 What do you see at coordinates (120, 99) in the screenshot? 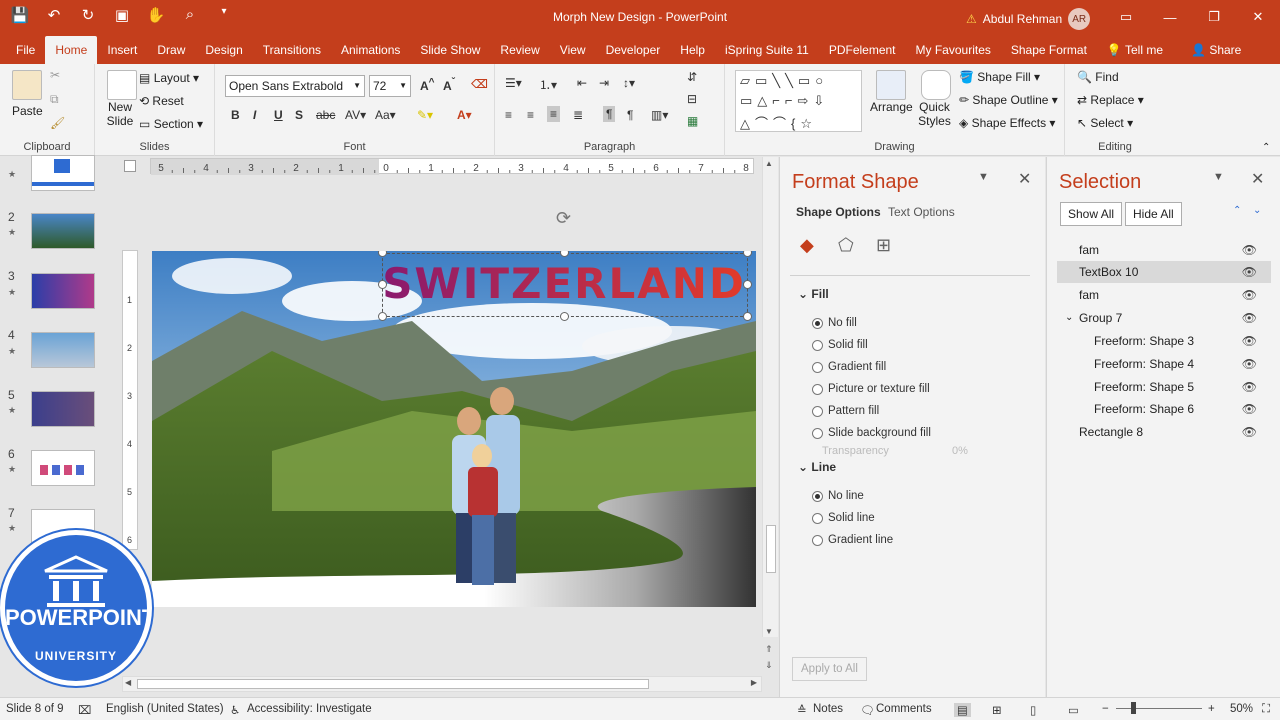
I see `new-slide-button: New Slide` at bounding box center [120, 99].